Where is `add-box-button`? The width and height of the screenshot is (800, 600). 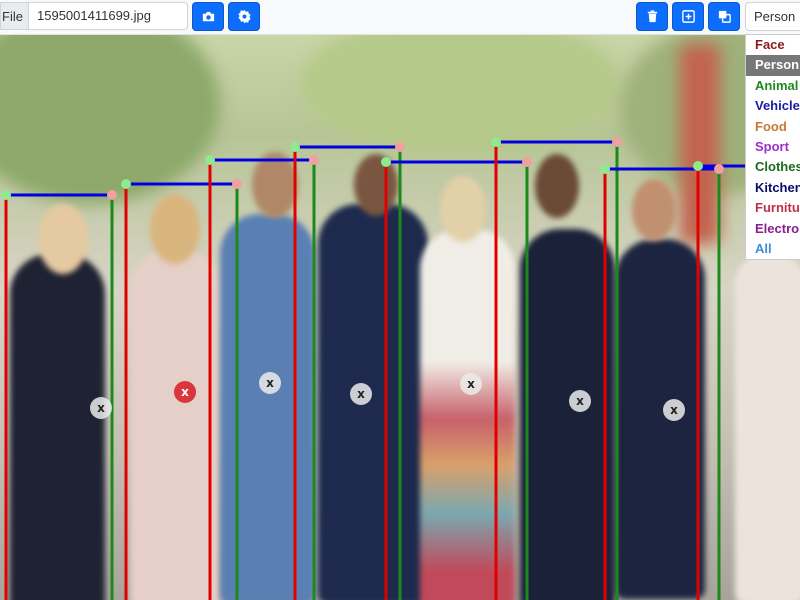 add-box-button is located at coordinates (688, 16).